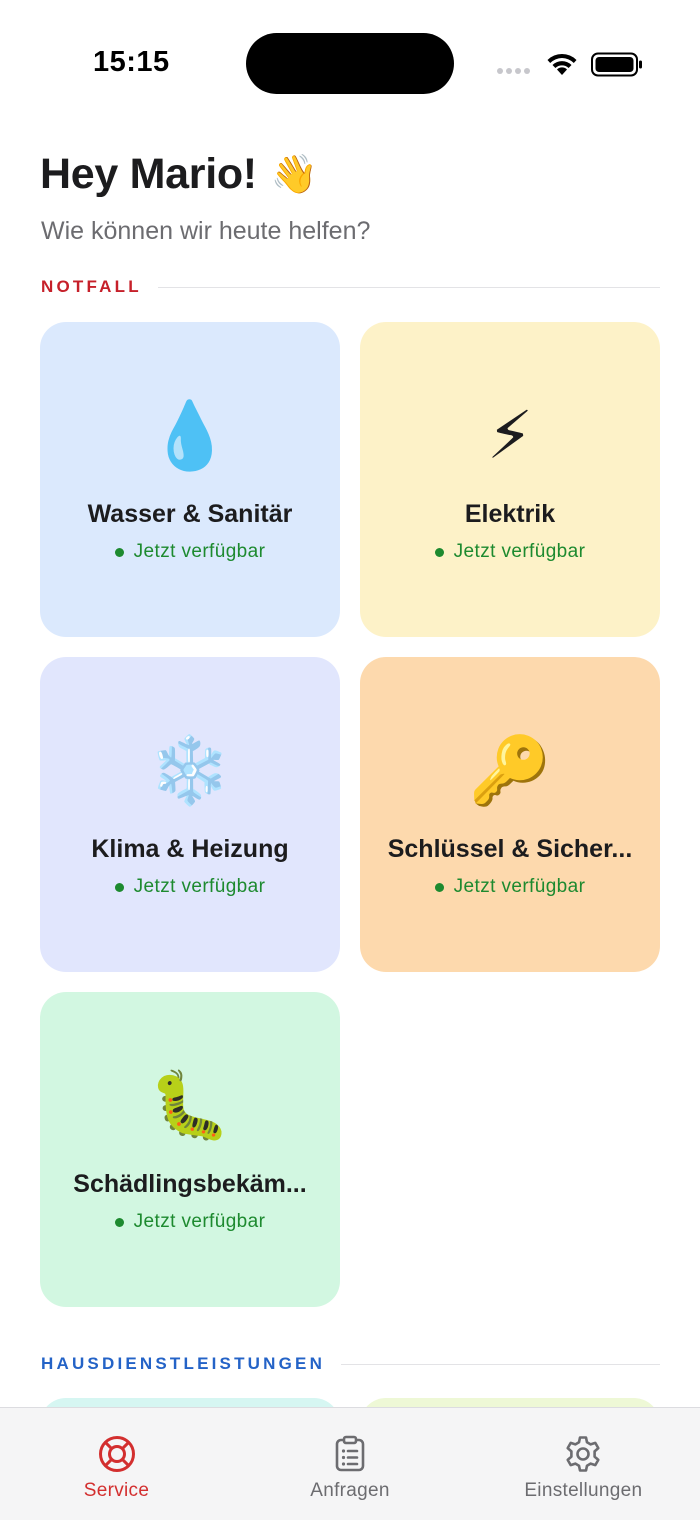 This screenshot has width=700, height=1520. I want to click on cellular-signal-icon, so click(513, 71).